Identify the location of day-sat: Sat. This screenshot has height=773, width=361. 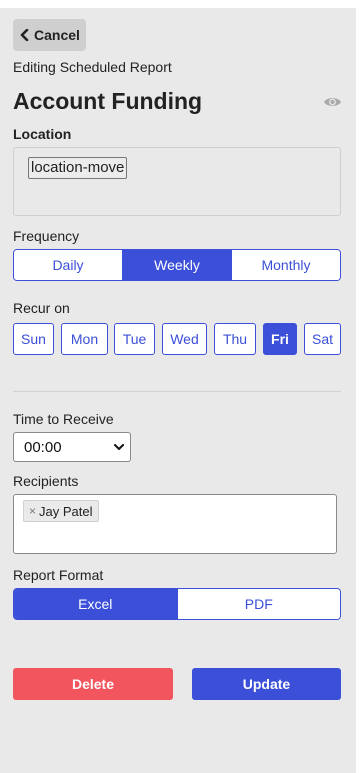
(322, 339).